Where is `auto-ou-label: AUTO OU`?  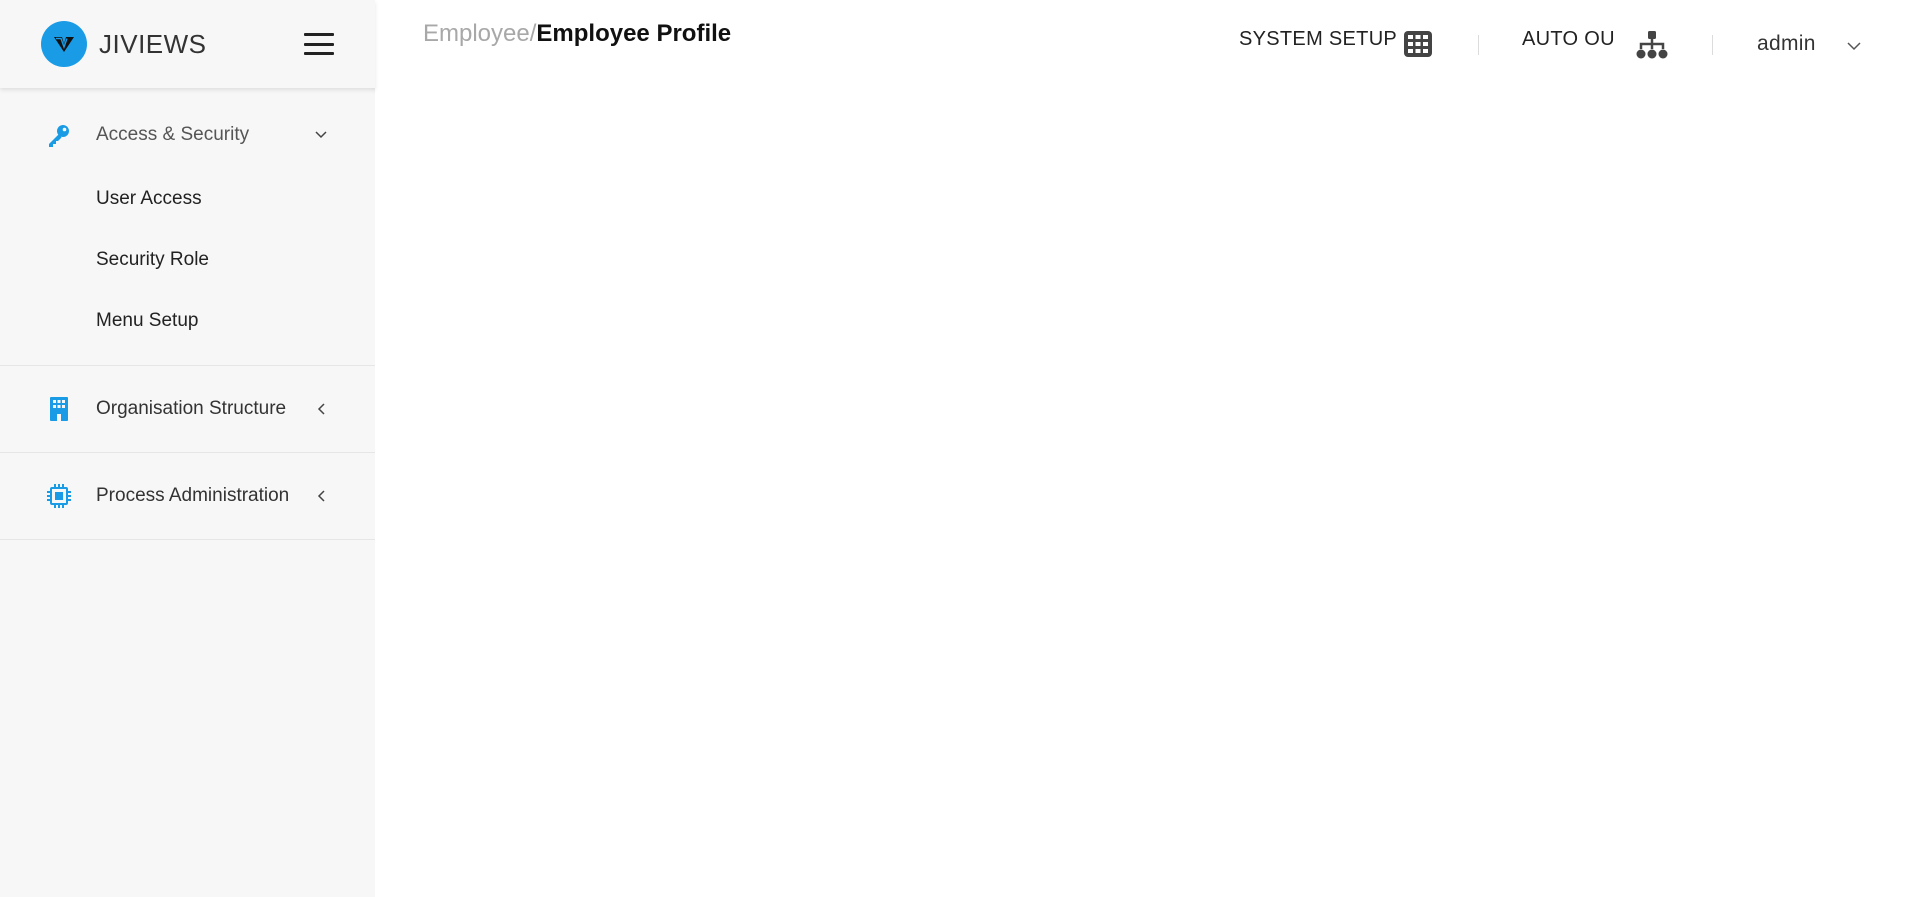 auto-ou-label: AUTO OU is located at coordinates (1568, 39).